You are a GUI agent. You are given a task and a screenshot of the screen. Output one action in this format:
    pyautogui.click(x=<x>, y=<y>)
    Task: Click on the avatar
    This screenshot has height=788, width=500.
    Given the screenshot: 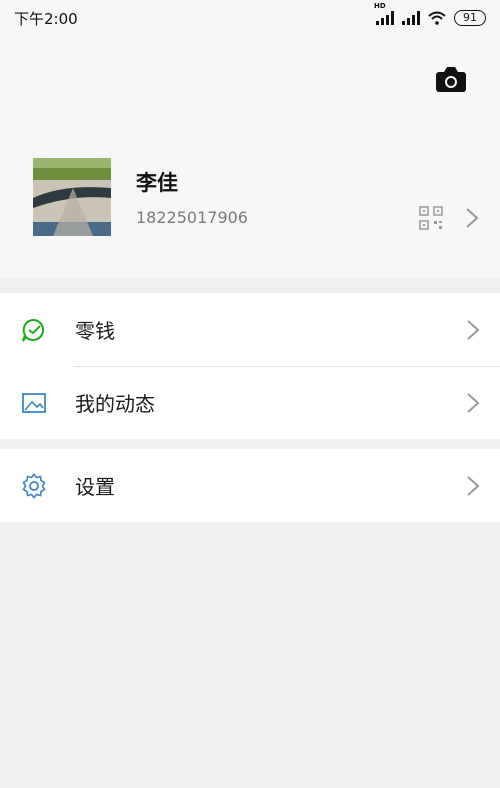 What is the action you would take?
    pyautogui.click(x=72, y=197)
    